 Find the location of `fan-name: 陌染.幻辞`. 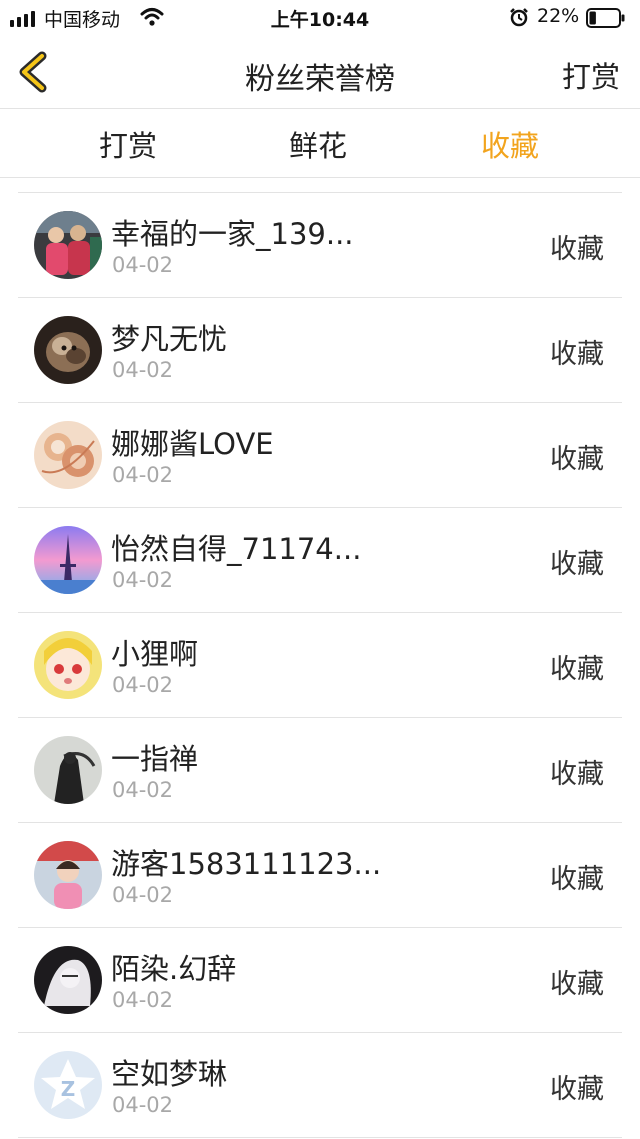

fan-name: 陌染.幻辞 is located at coordinates (174, 969).